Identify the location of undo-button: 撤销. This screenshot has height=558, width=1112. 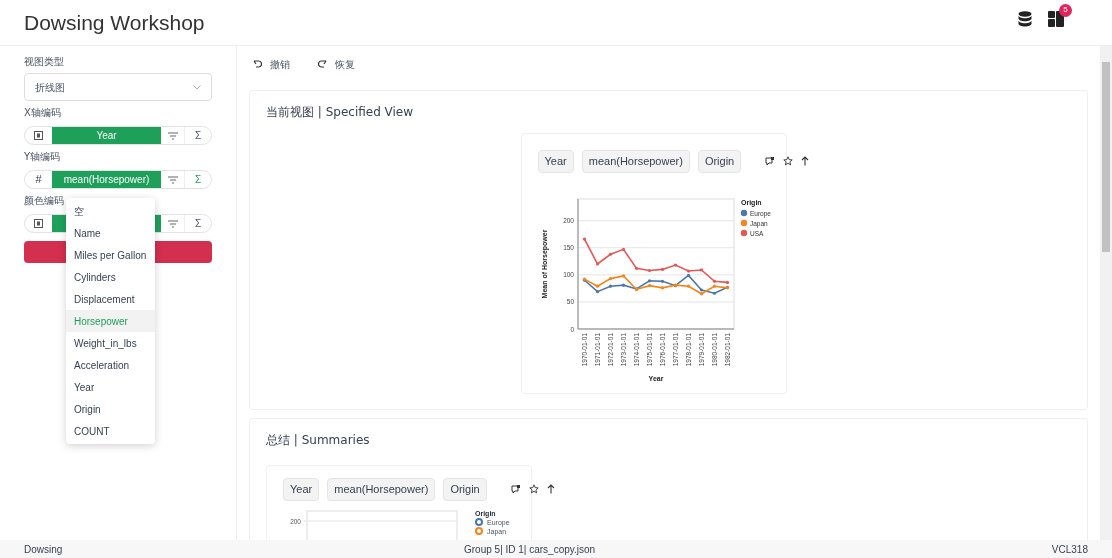
(271, 64).